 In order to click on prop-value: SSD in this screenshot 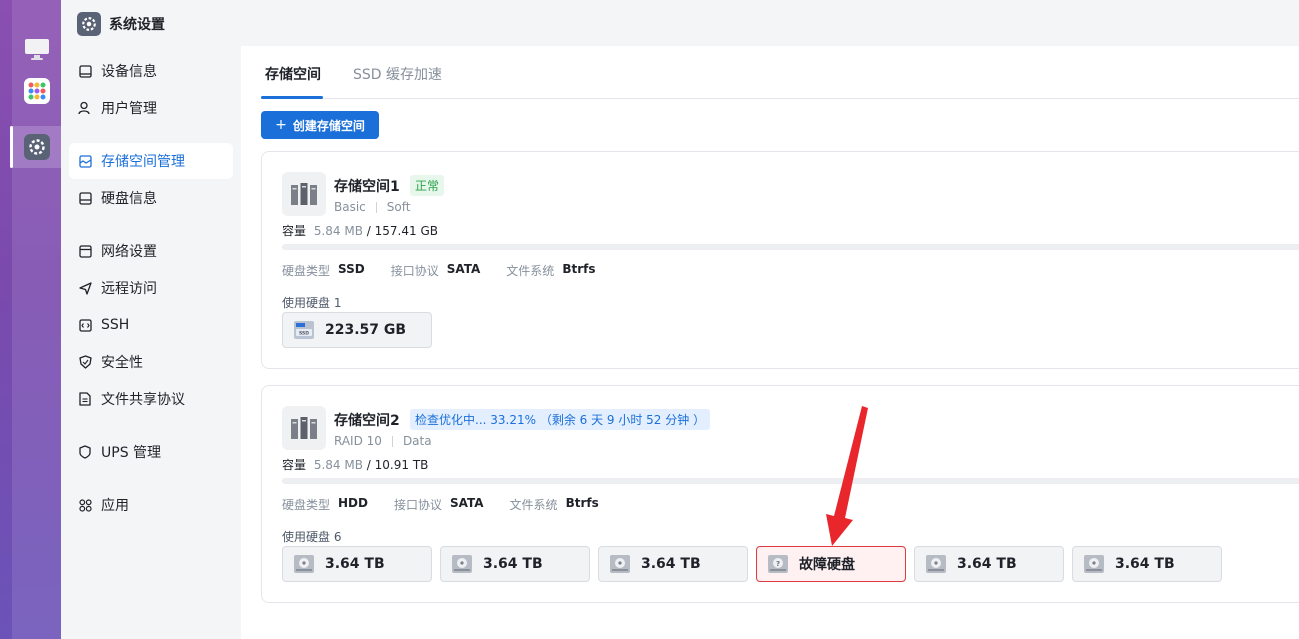, I will do `click(351, 269)`.